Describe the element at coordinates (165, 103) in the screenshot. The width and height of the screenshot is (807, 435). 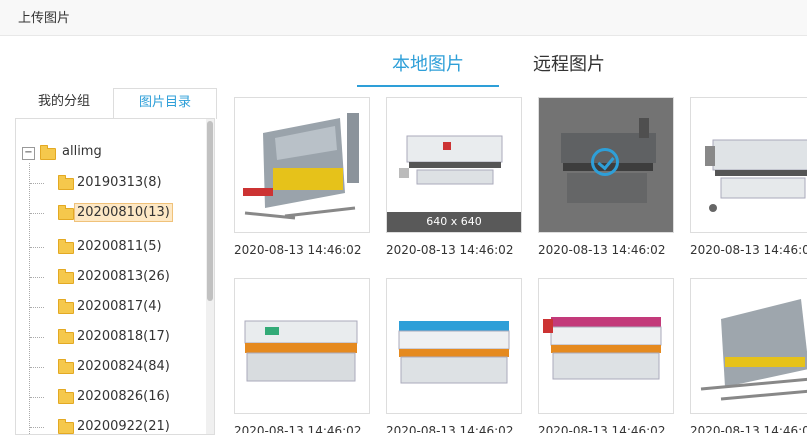
I see `tab-image-directory: 图片目录` at that location.